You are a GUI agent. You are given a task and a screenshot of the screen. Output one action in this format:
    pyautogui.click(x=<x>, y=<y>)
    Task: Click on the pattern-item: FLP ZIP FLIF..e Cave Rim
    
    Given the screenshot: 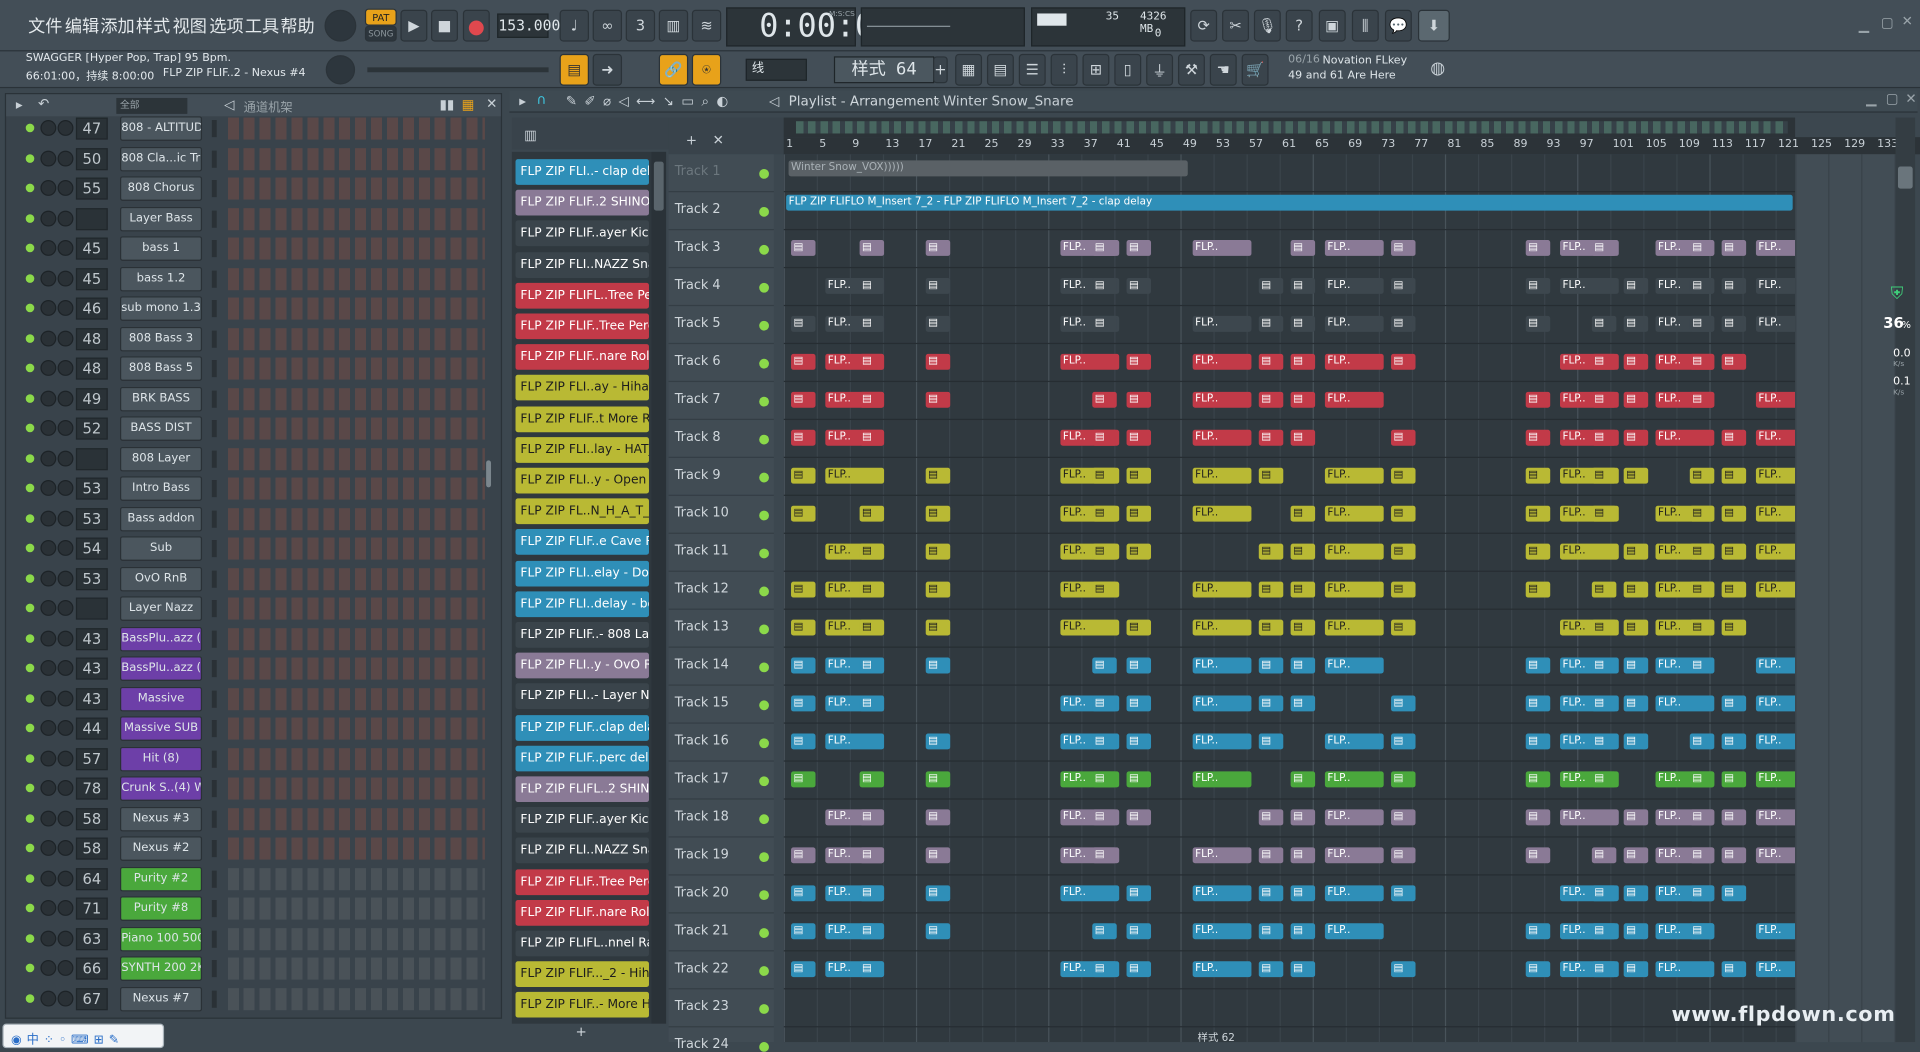 What is the action you would take?
    pyautogui.click(x=582, y=542)
    